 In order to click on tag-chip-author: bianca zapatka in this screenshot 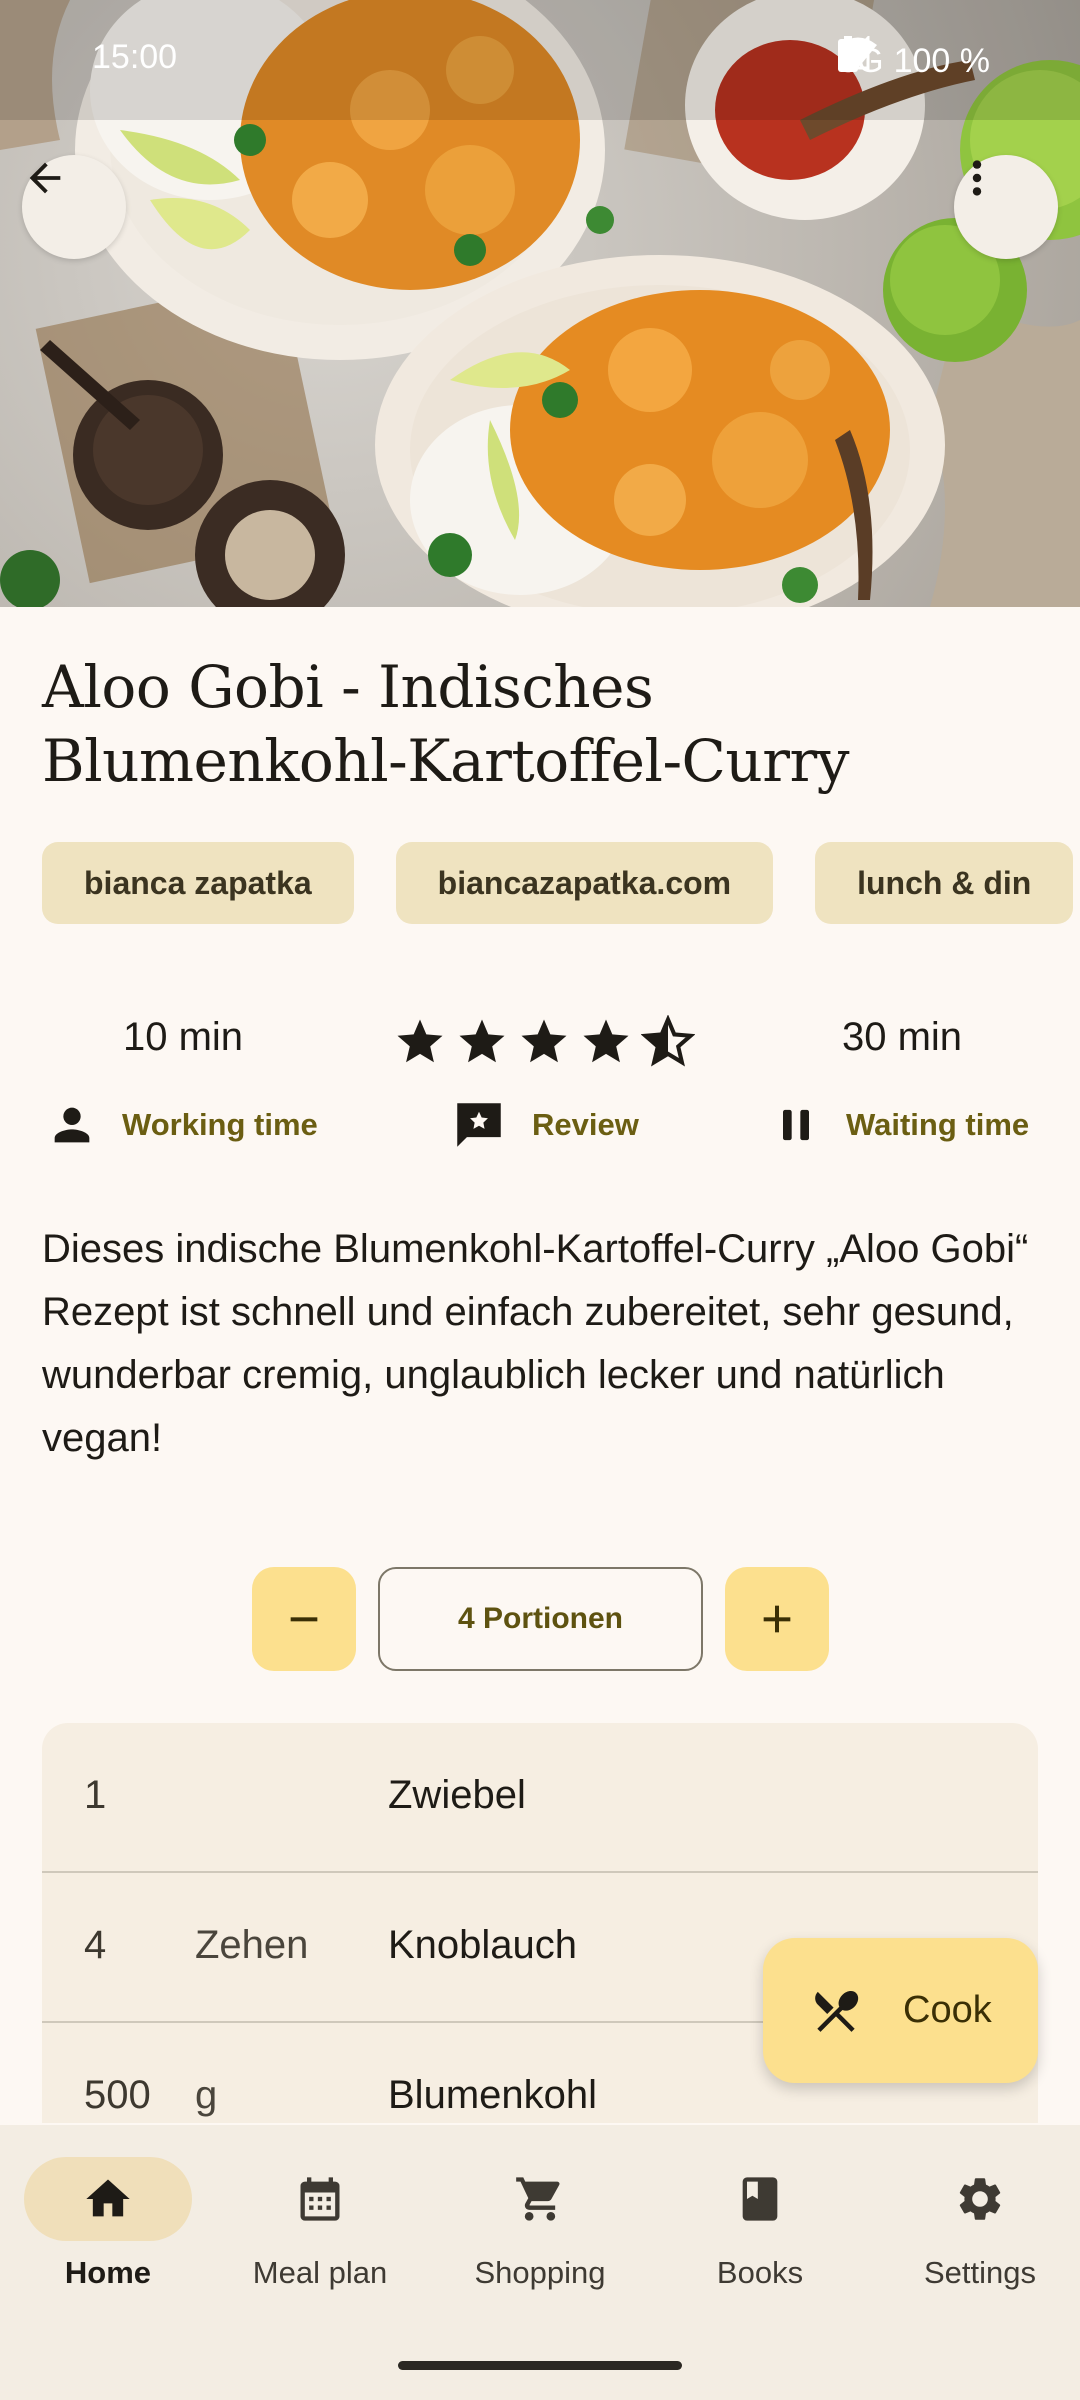, I will do `click(198, 883)`.